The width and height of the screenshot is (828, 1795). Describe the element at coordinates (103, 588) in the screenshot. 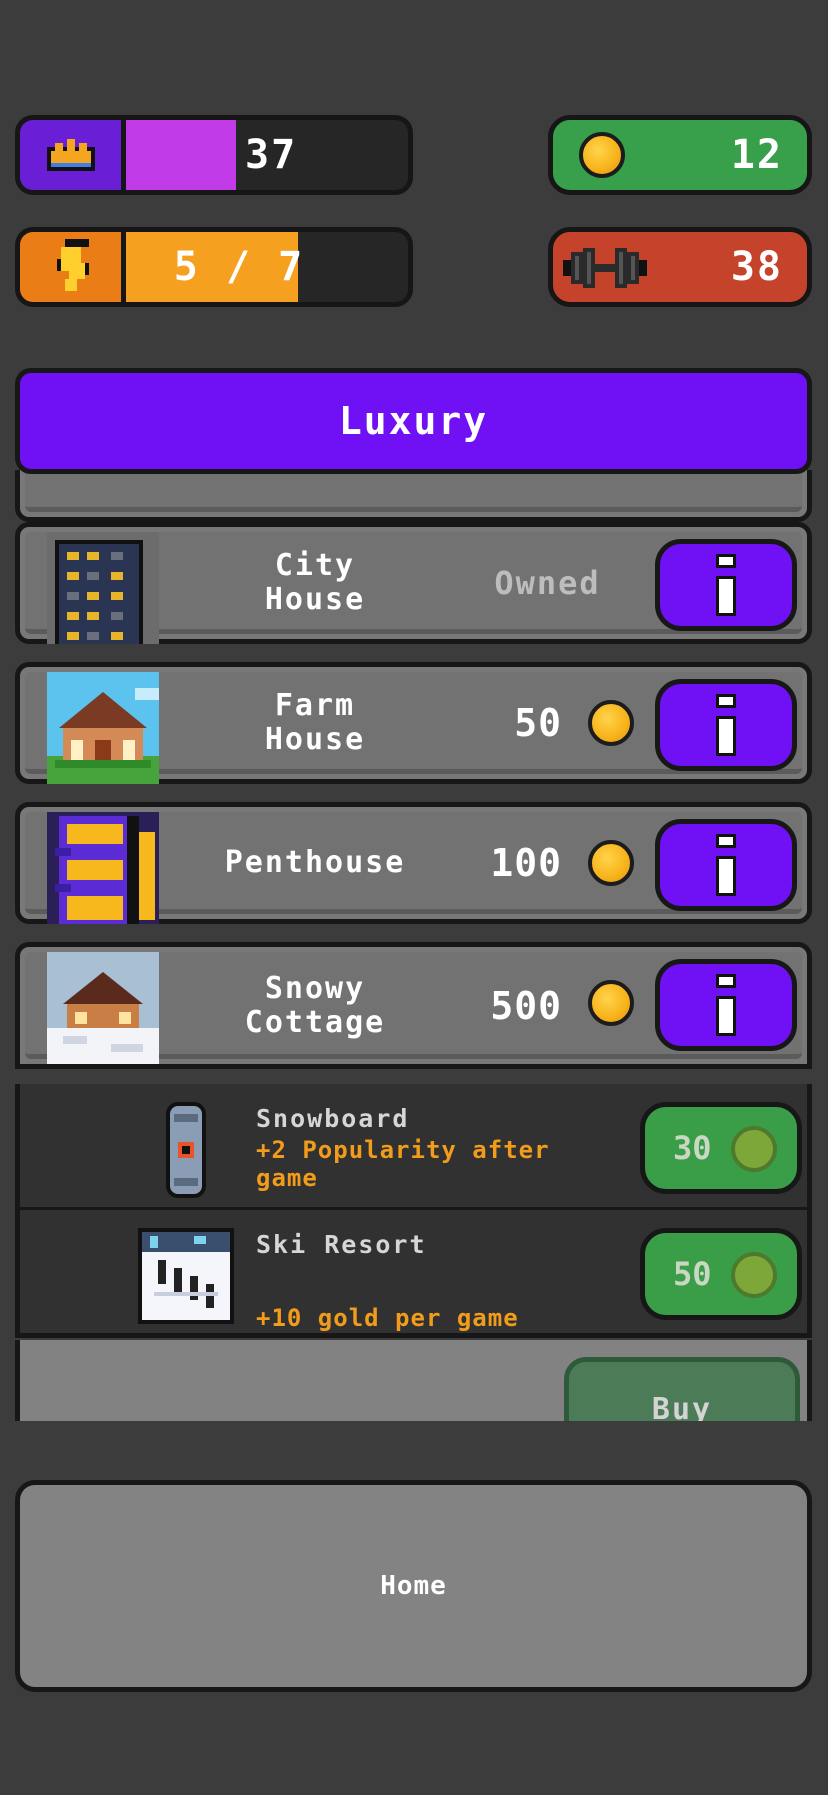

I see `city-house-icon` at that location.